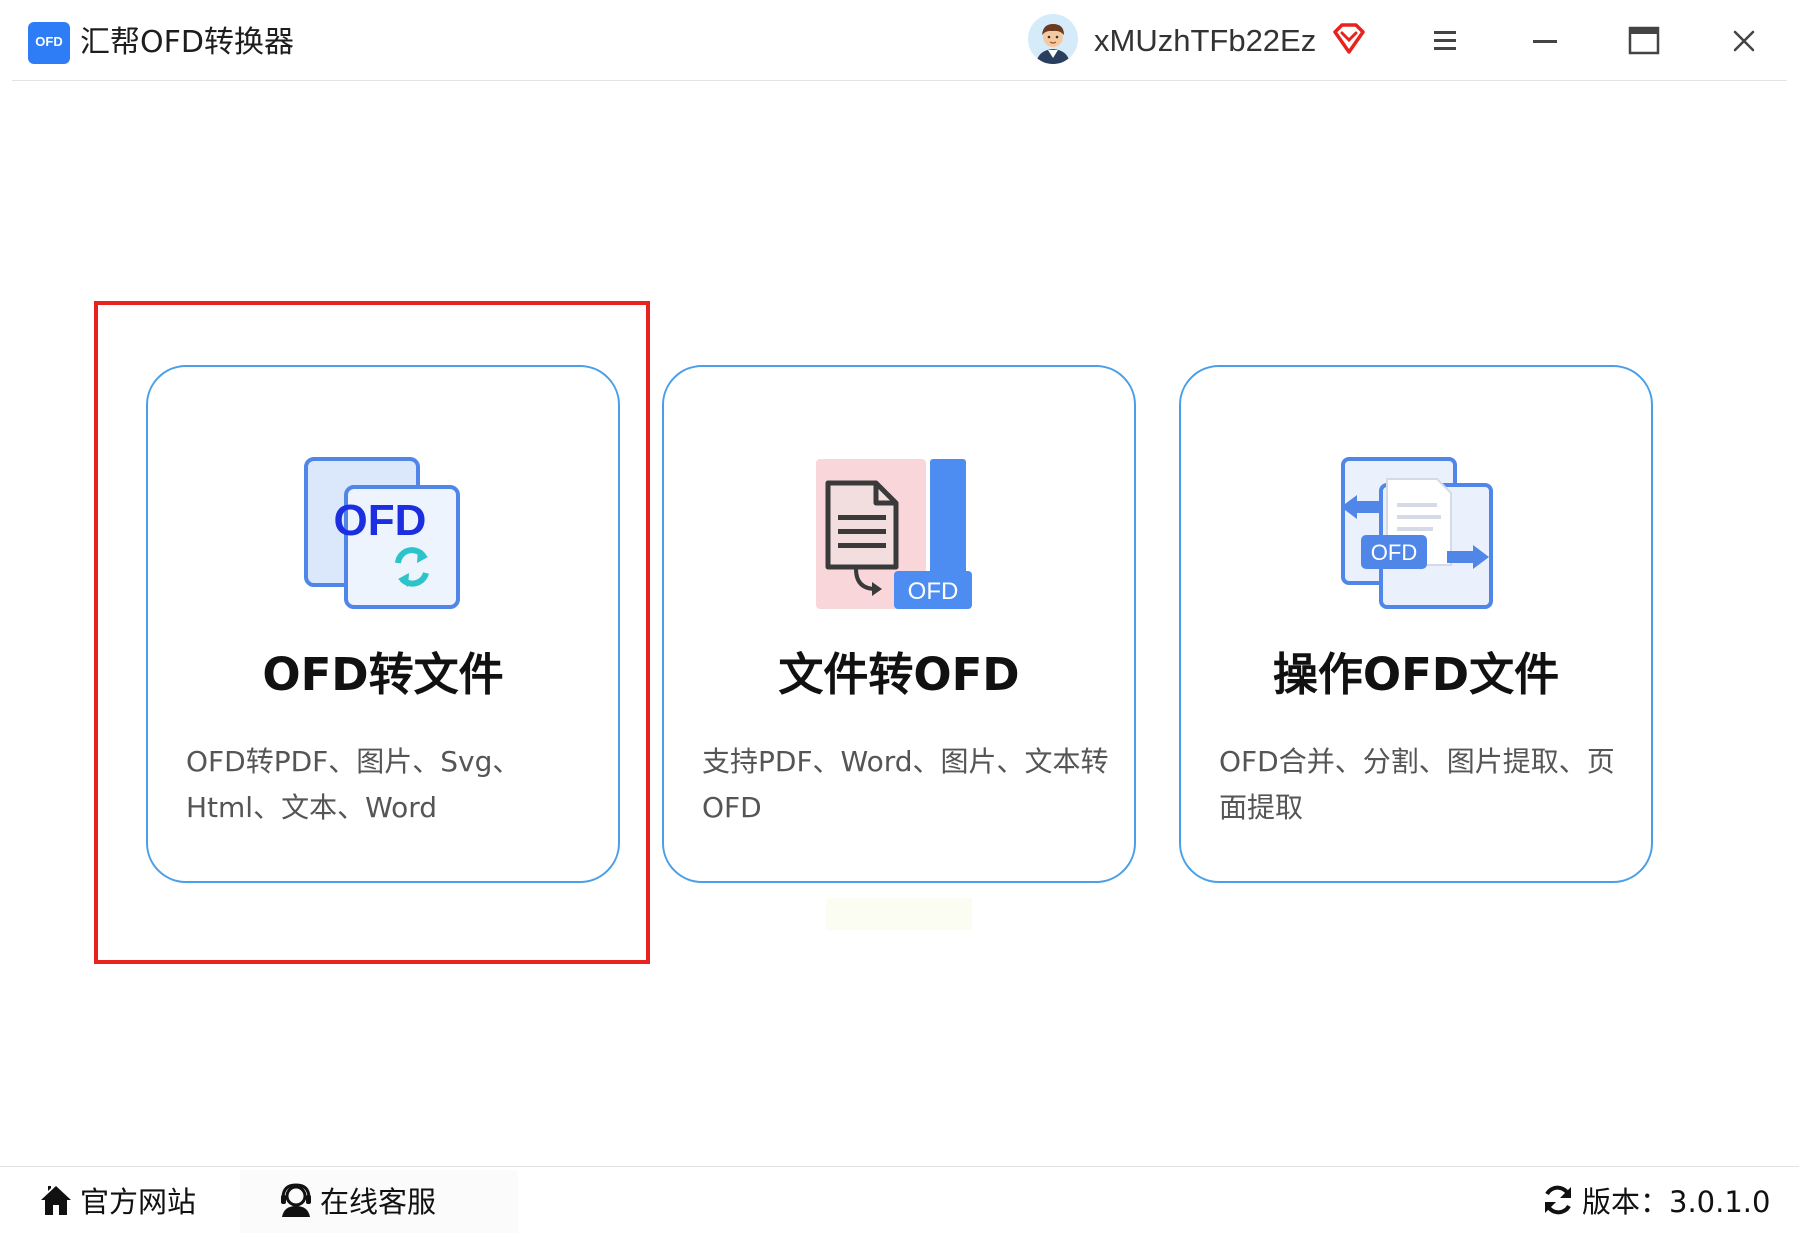  What do you see at coordinates (296, 1200) in the screenshot?
I see `customer-service-icon` at bounding box center [296, 1200].